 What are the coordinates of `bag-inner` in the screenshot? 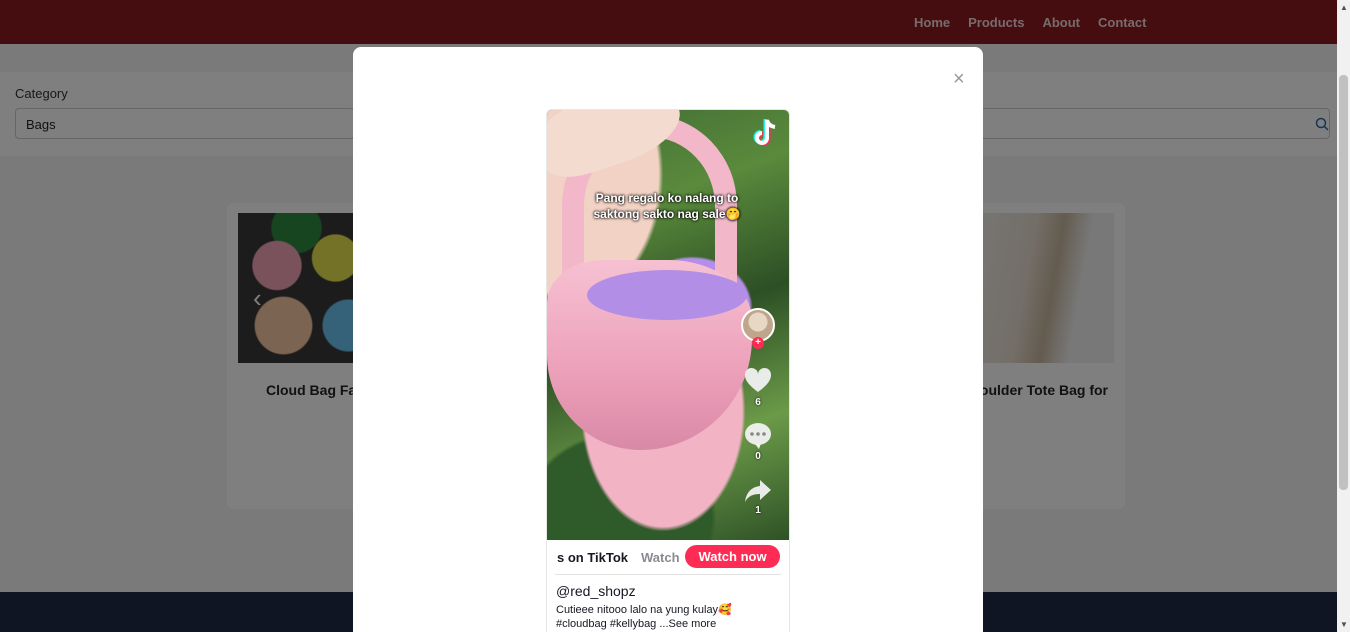 It's located at (667, 295).